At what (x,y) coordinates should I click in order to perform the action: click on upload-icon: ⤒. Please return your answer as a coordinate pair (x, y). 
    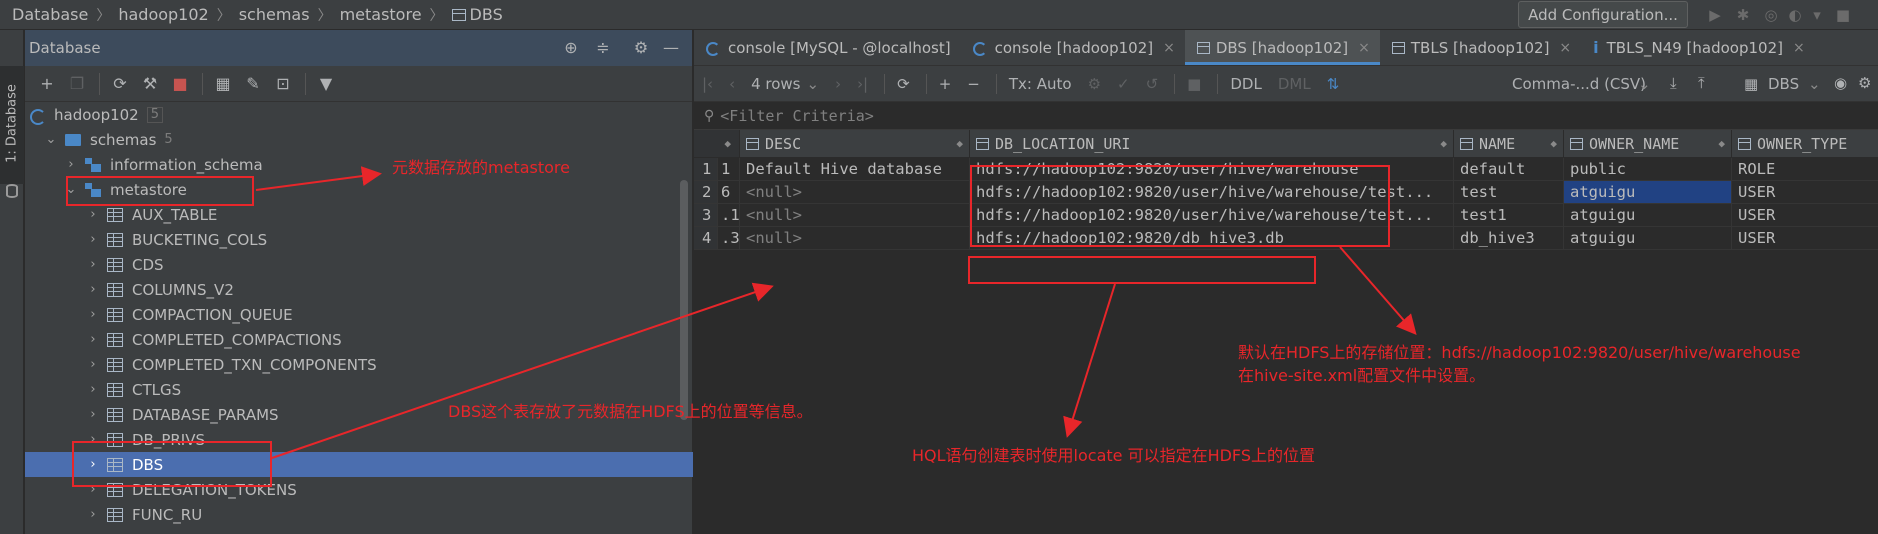
    Looking at the image, I should click on (1701, 83).